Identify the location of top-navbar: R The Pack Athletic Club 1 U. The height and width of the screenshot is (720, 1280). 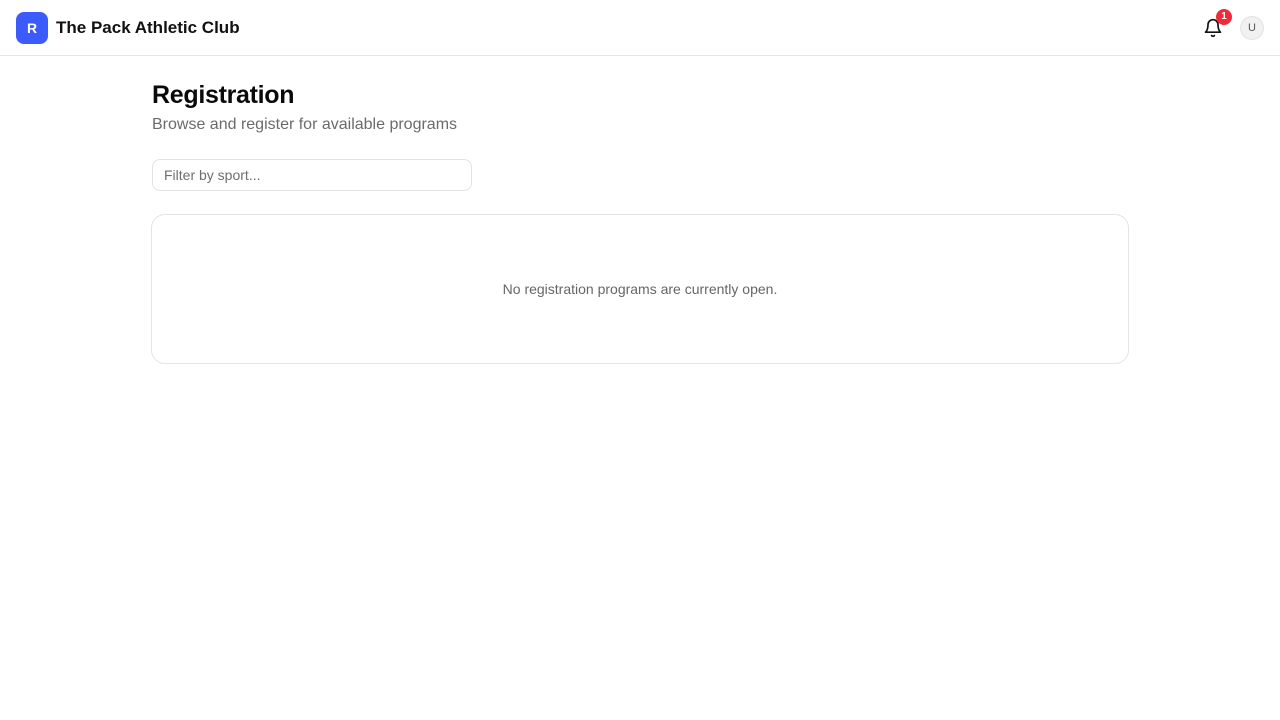
(640, 28).